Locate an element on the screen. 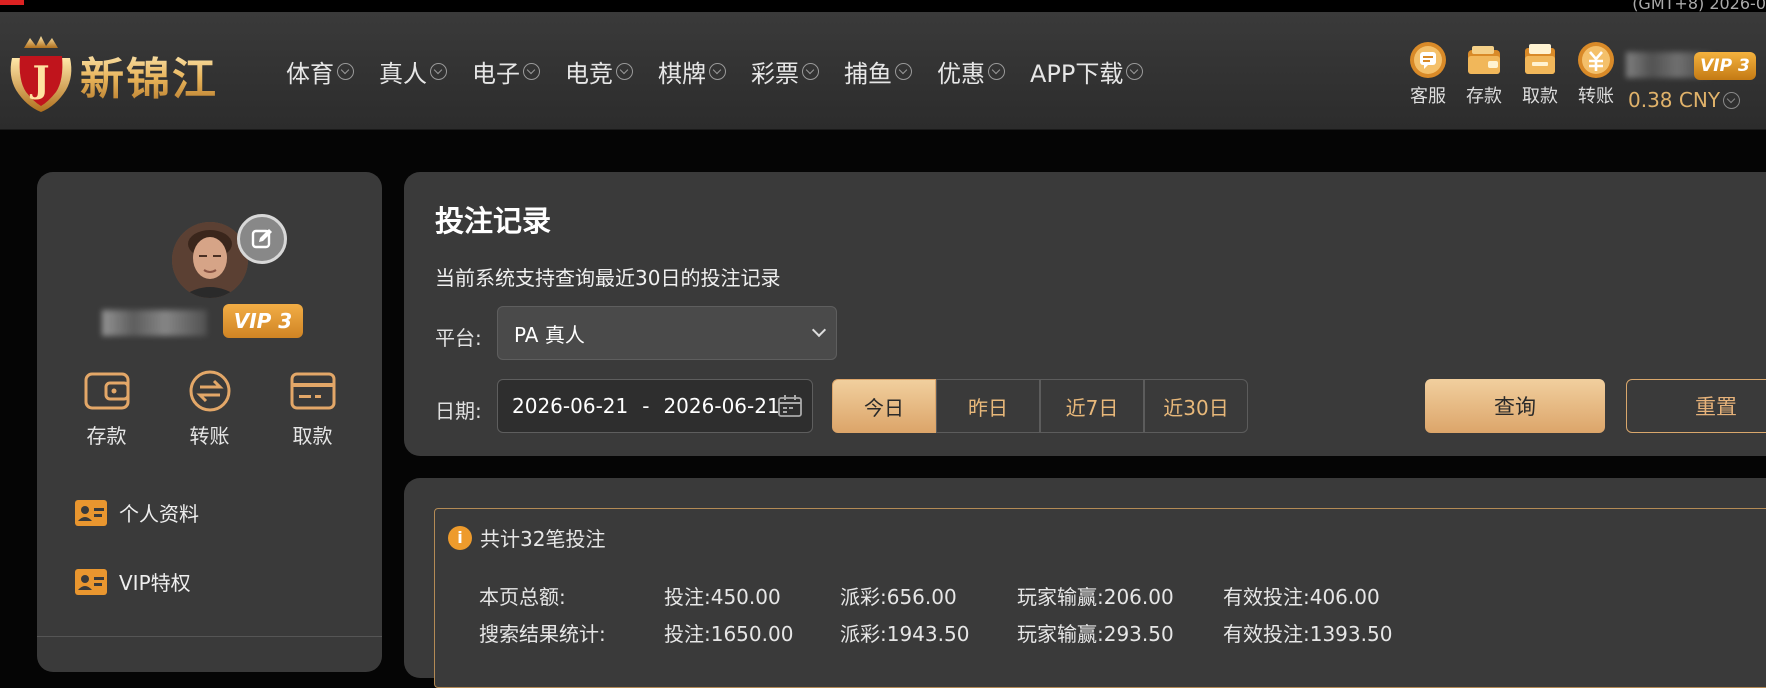 The image size is (1766, 688). row-label: 本页总额: is located at coordinates (522, 597).